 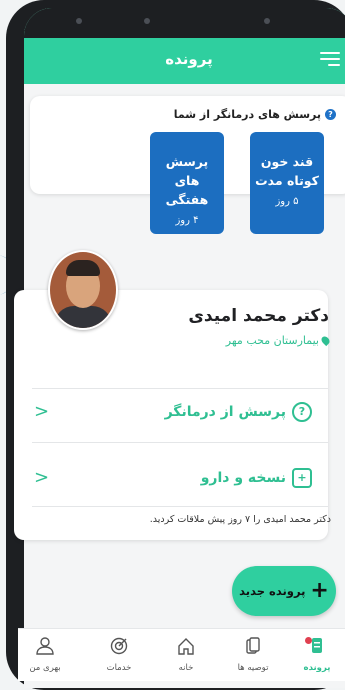 I want to click on doctor-avatar, so click(x=83, y=290).